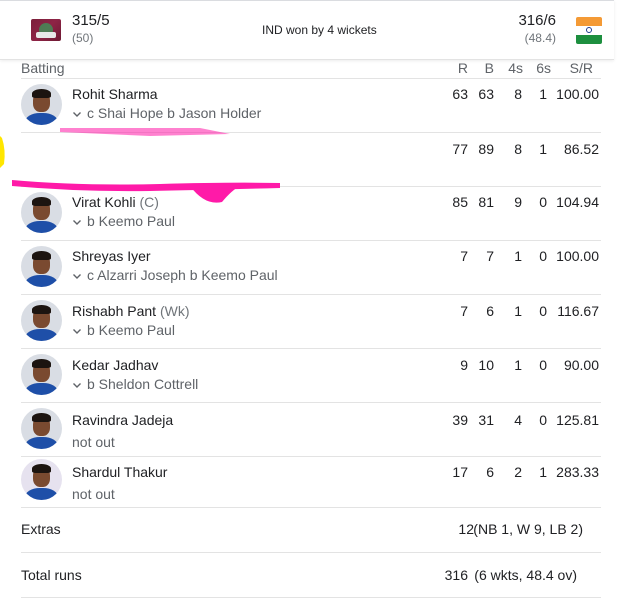  Describe the element at coordinates (460, 202) in the screenshot. I see `runs-value: 85` at that location.